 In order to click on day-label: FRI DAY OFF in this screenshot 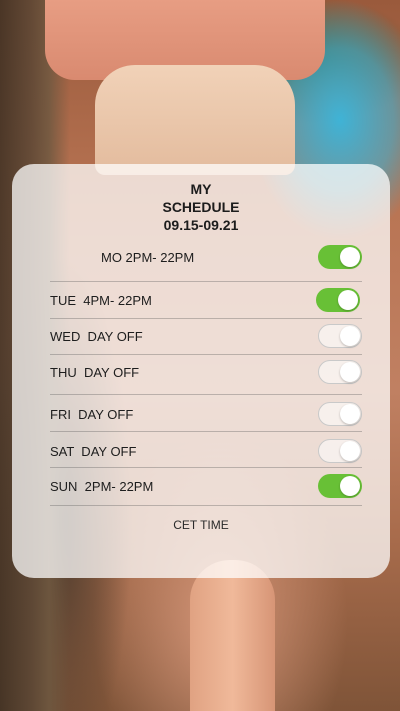, I will do `click(92, 414)`.